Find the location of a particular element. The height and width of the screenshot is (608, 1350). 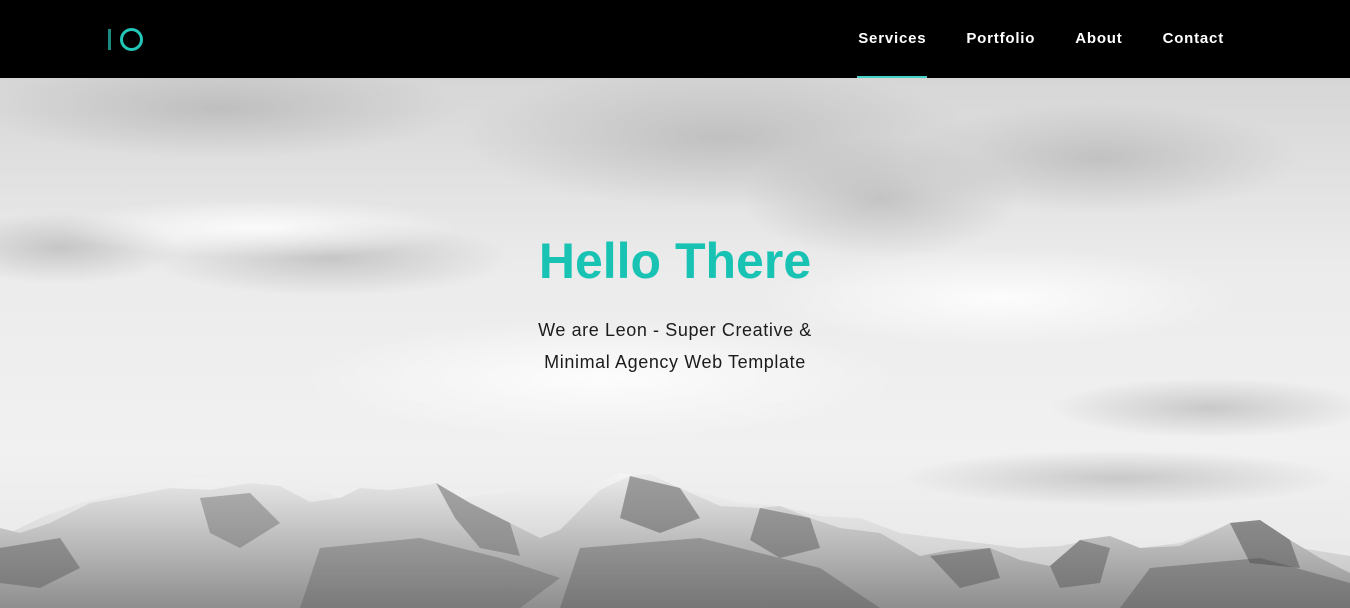

logo-ring-shape is located at coordinates (131, 39).